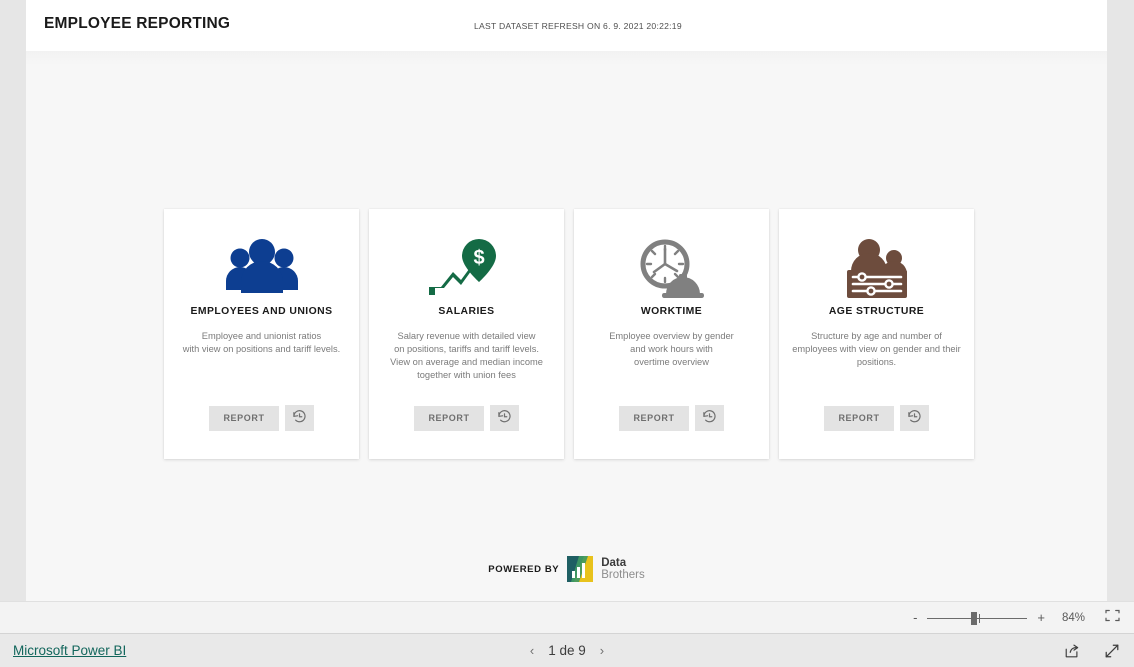  I want to click on brand-line-2: Brothers, so click(623, 575).